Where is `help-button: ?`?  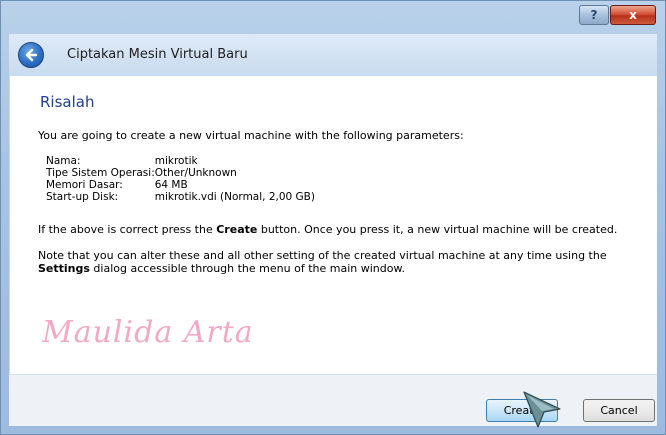 help-button: ? is located at coordinates (594, 15).